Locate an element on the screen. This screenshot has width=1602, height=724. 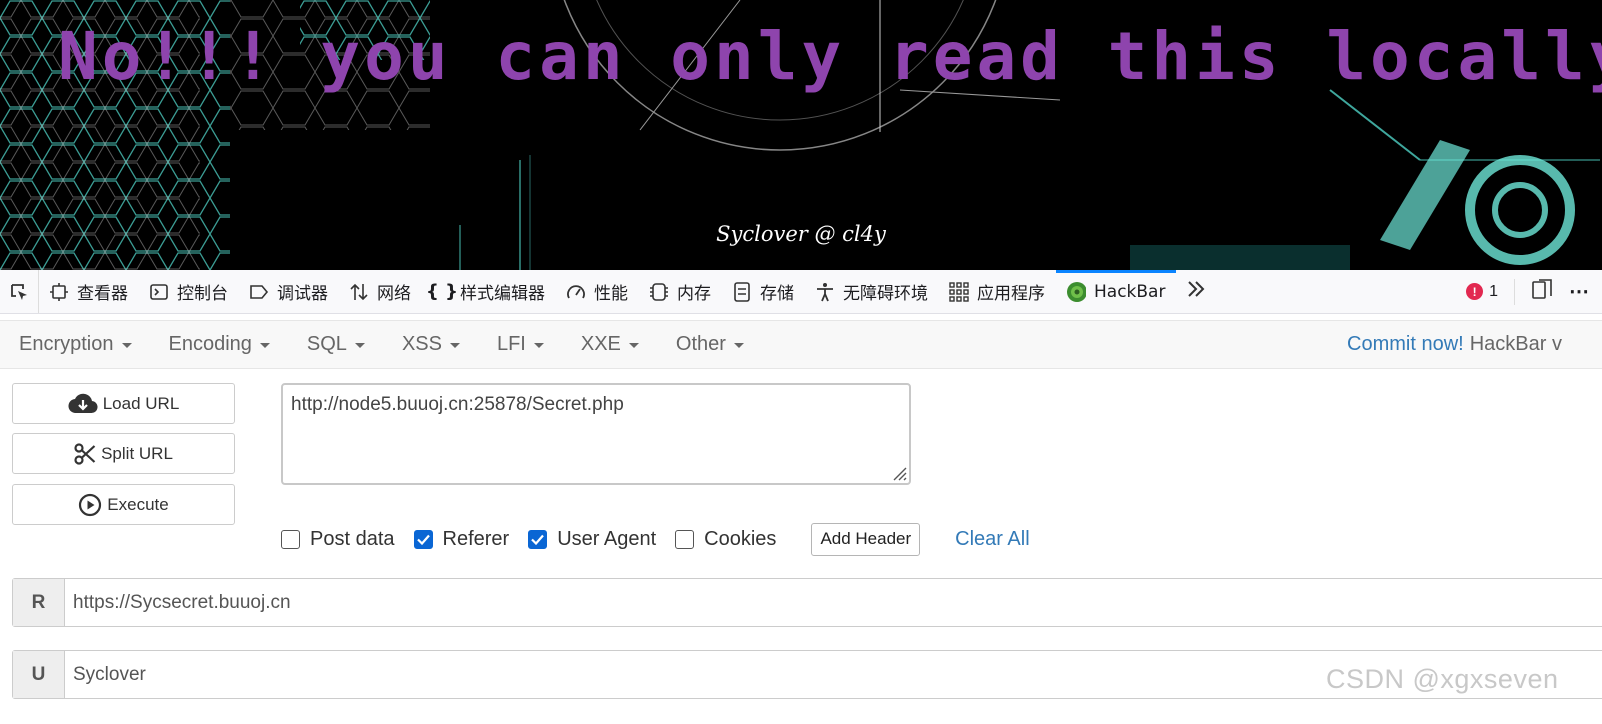
resize-grip-icon is located at coordinates (898, 472).